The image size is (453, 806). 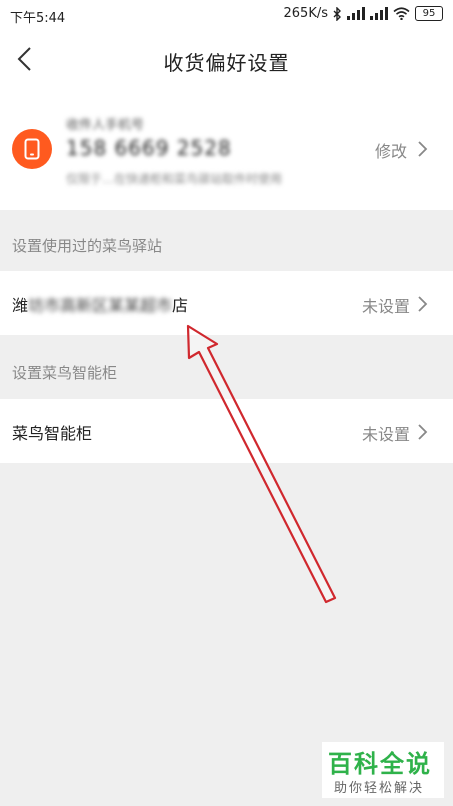 I want to click on station-name-blurred: 坊市高新区某某超市, so click(x=100, y=305).